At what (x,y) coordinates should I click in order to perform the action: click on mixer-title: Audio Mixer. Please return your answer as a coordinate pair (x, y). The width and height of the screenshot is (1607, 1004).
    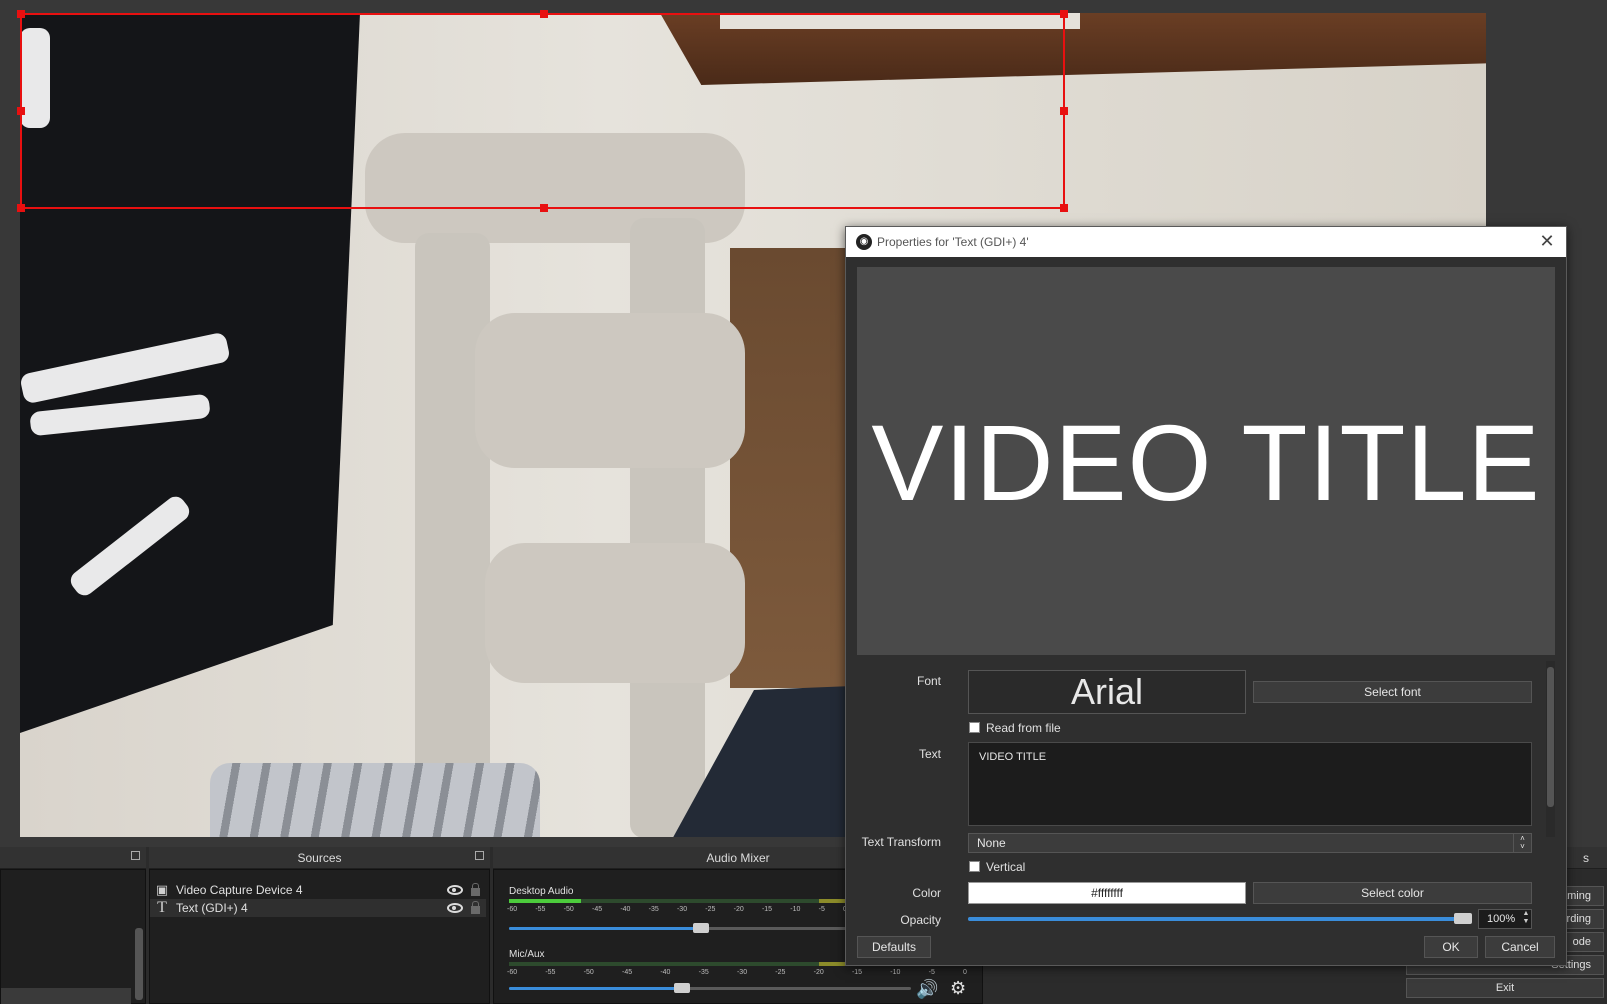
    Looking at the image, I should click on (738, 858).